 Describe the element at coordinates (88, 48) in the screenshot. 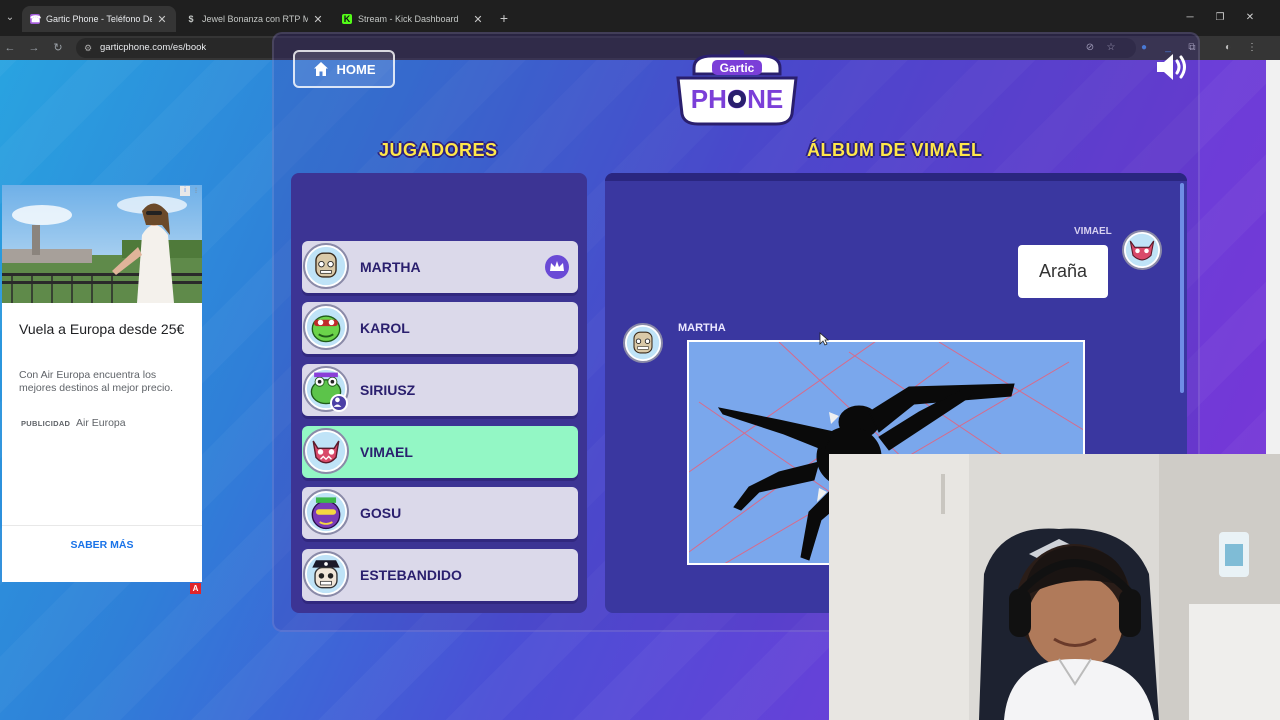

I see `site-info-icon: ⚙` at that location.